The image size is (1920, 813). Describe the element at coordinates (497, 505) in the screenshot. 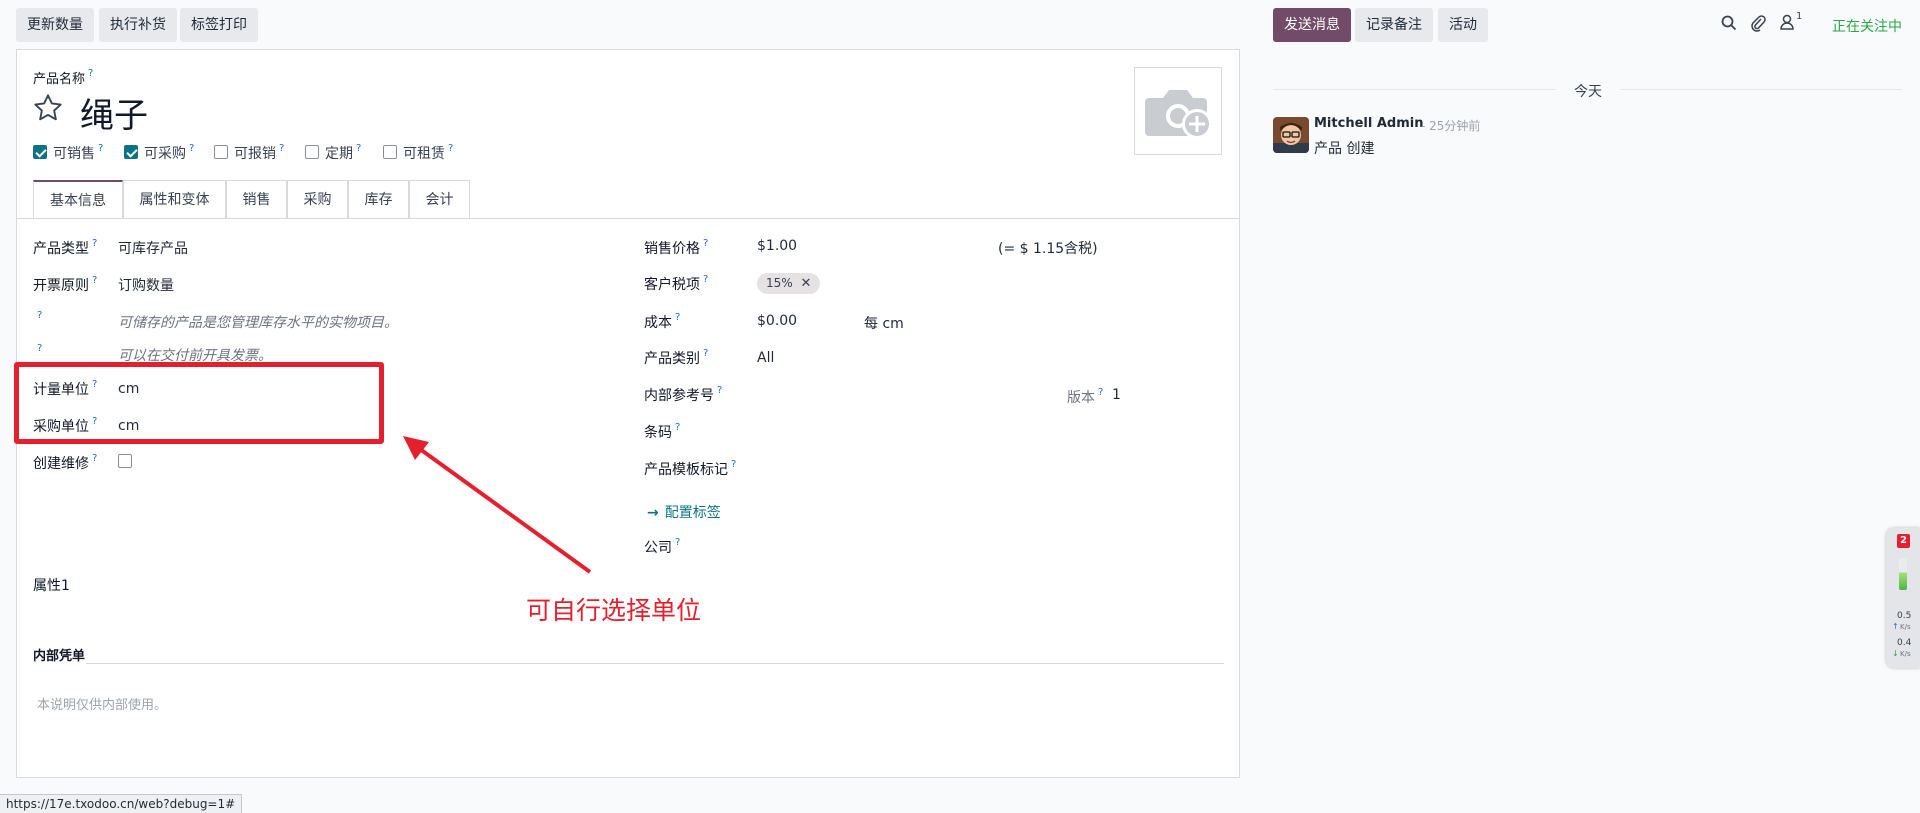

I see `annotation-arrow` at that location.